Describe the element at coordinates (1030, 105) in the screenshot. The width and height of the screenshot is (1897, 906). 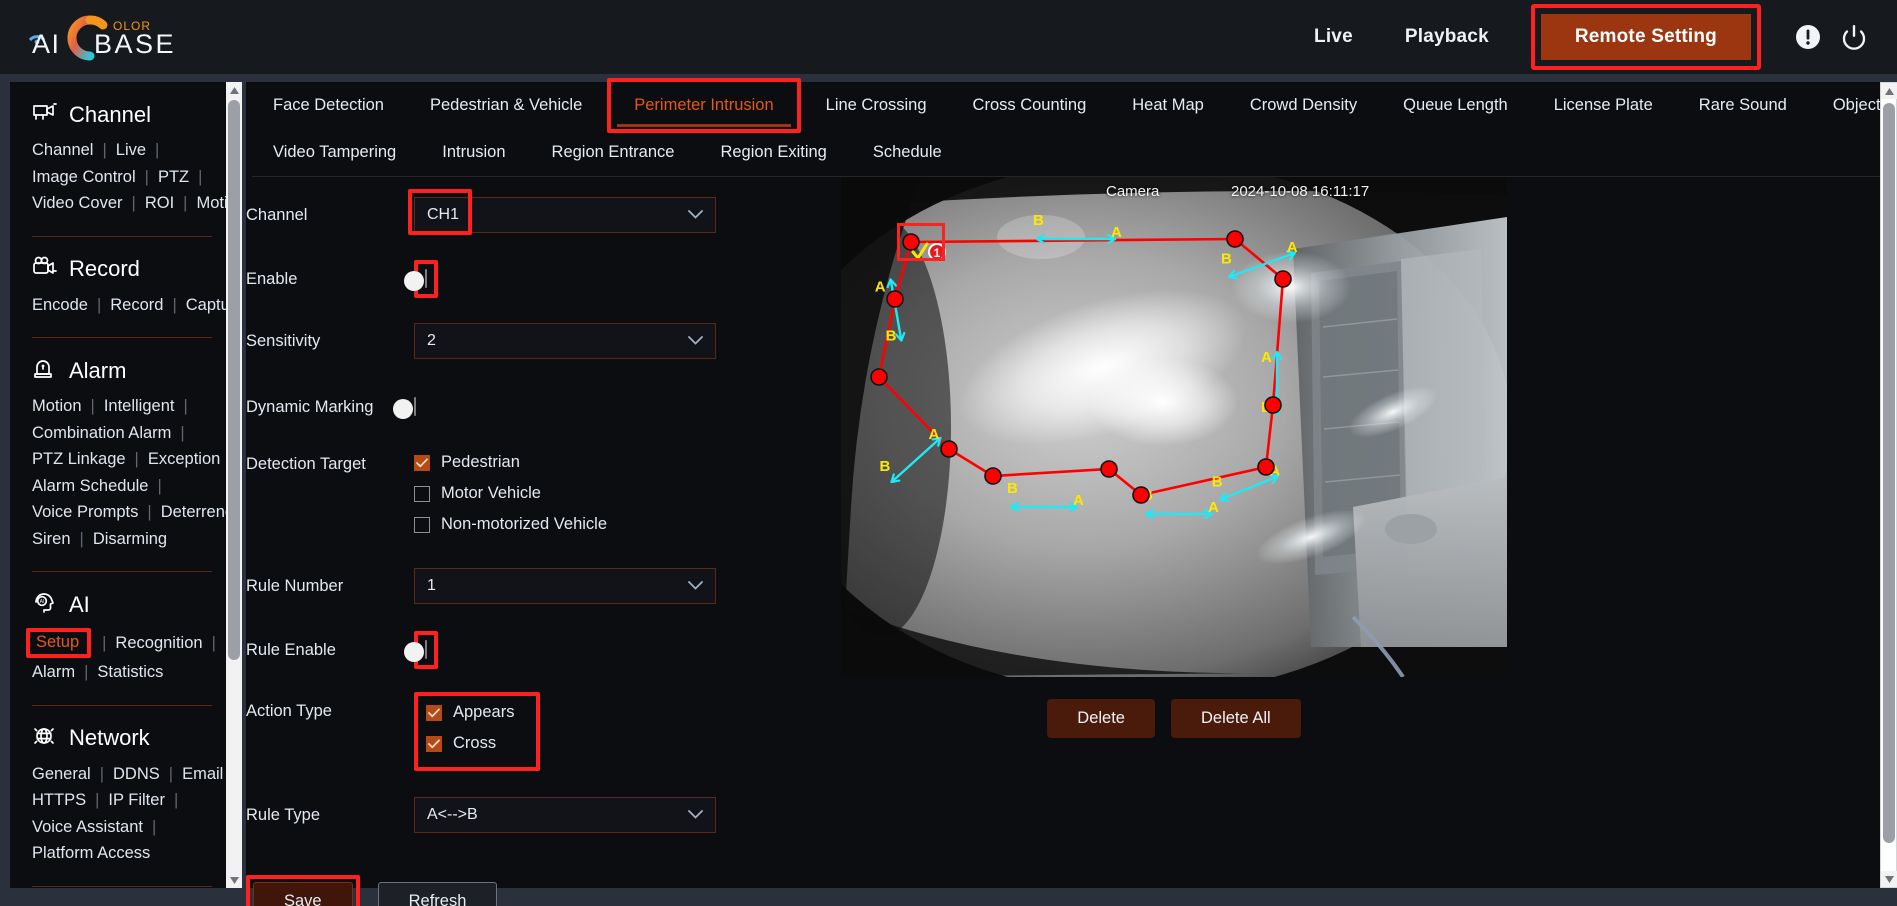
I see `tab-cross-counting: Cross Counting` at that location.